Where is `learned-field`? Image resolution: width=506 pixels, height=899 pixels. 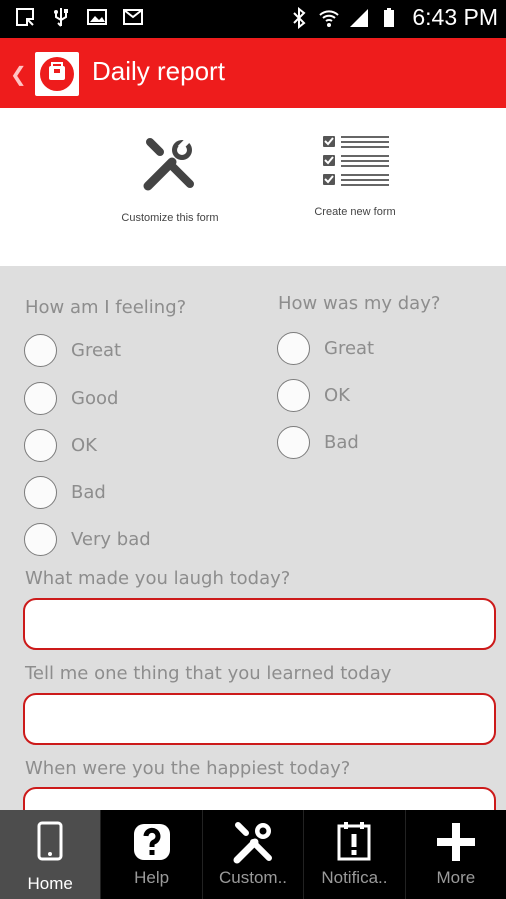 learned-field is located at coordinates (259, 719).